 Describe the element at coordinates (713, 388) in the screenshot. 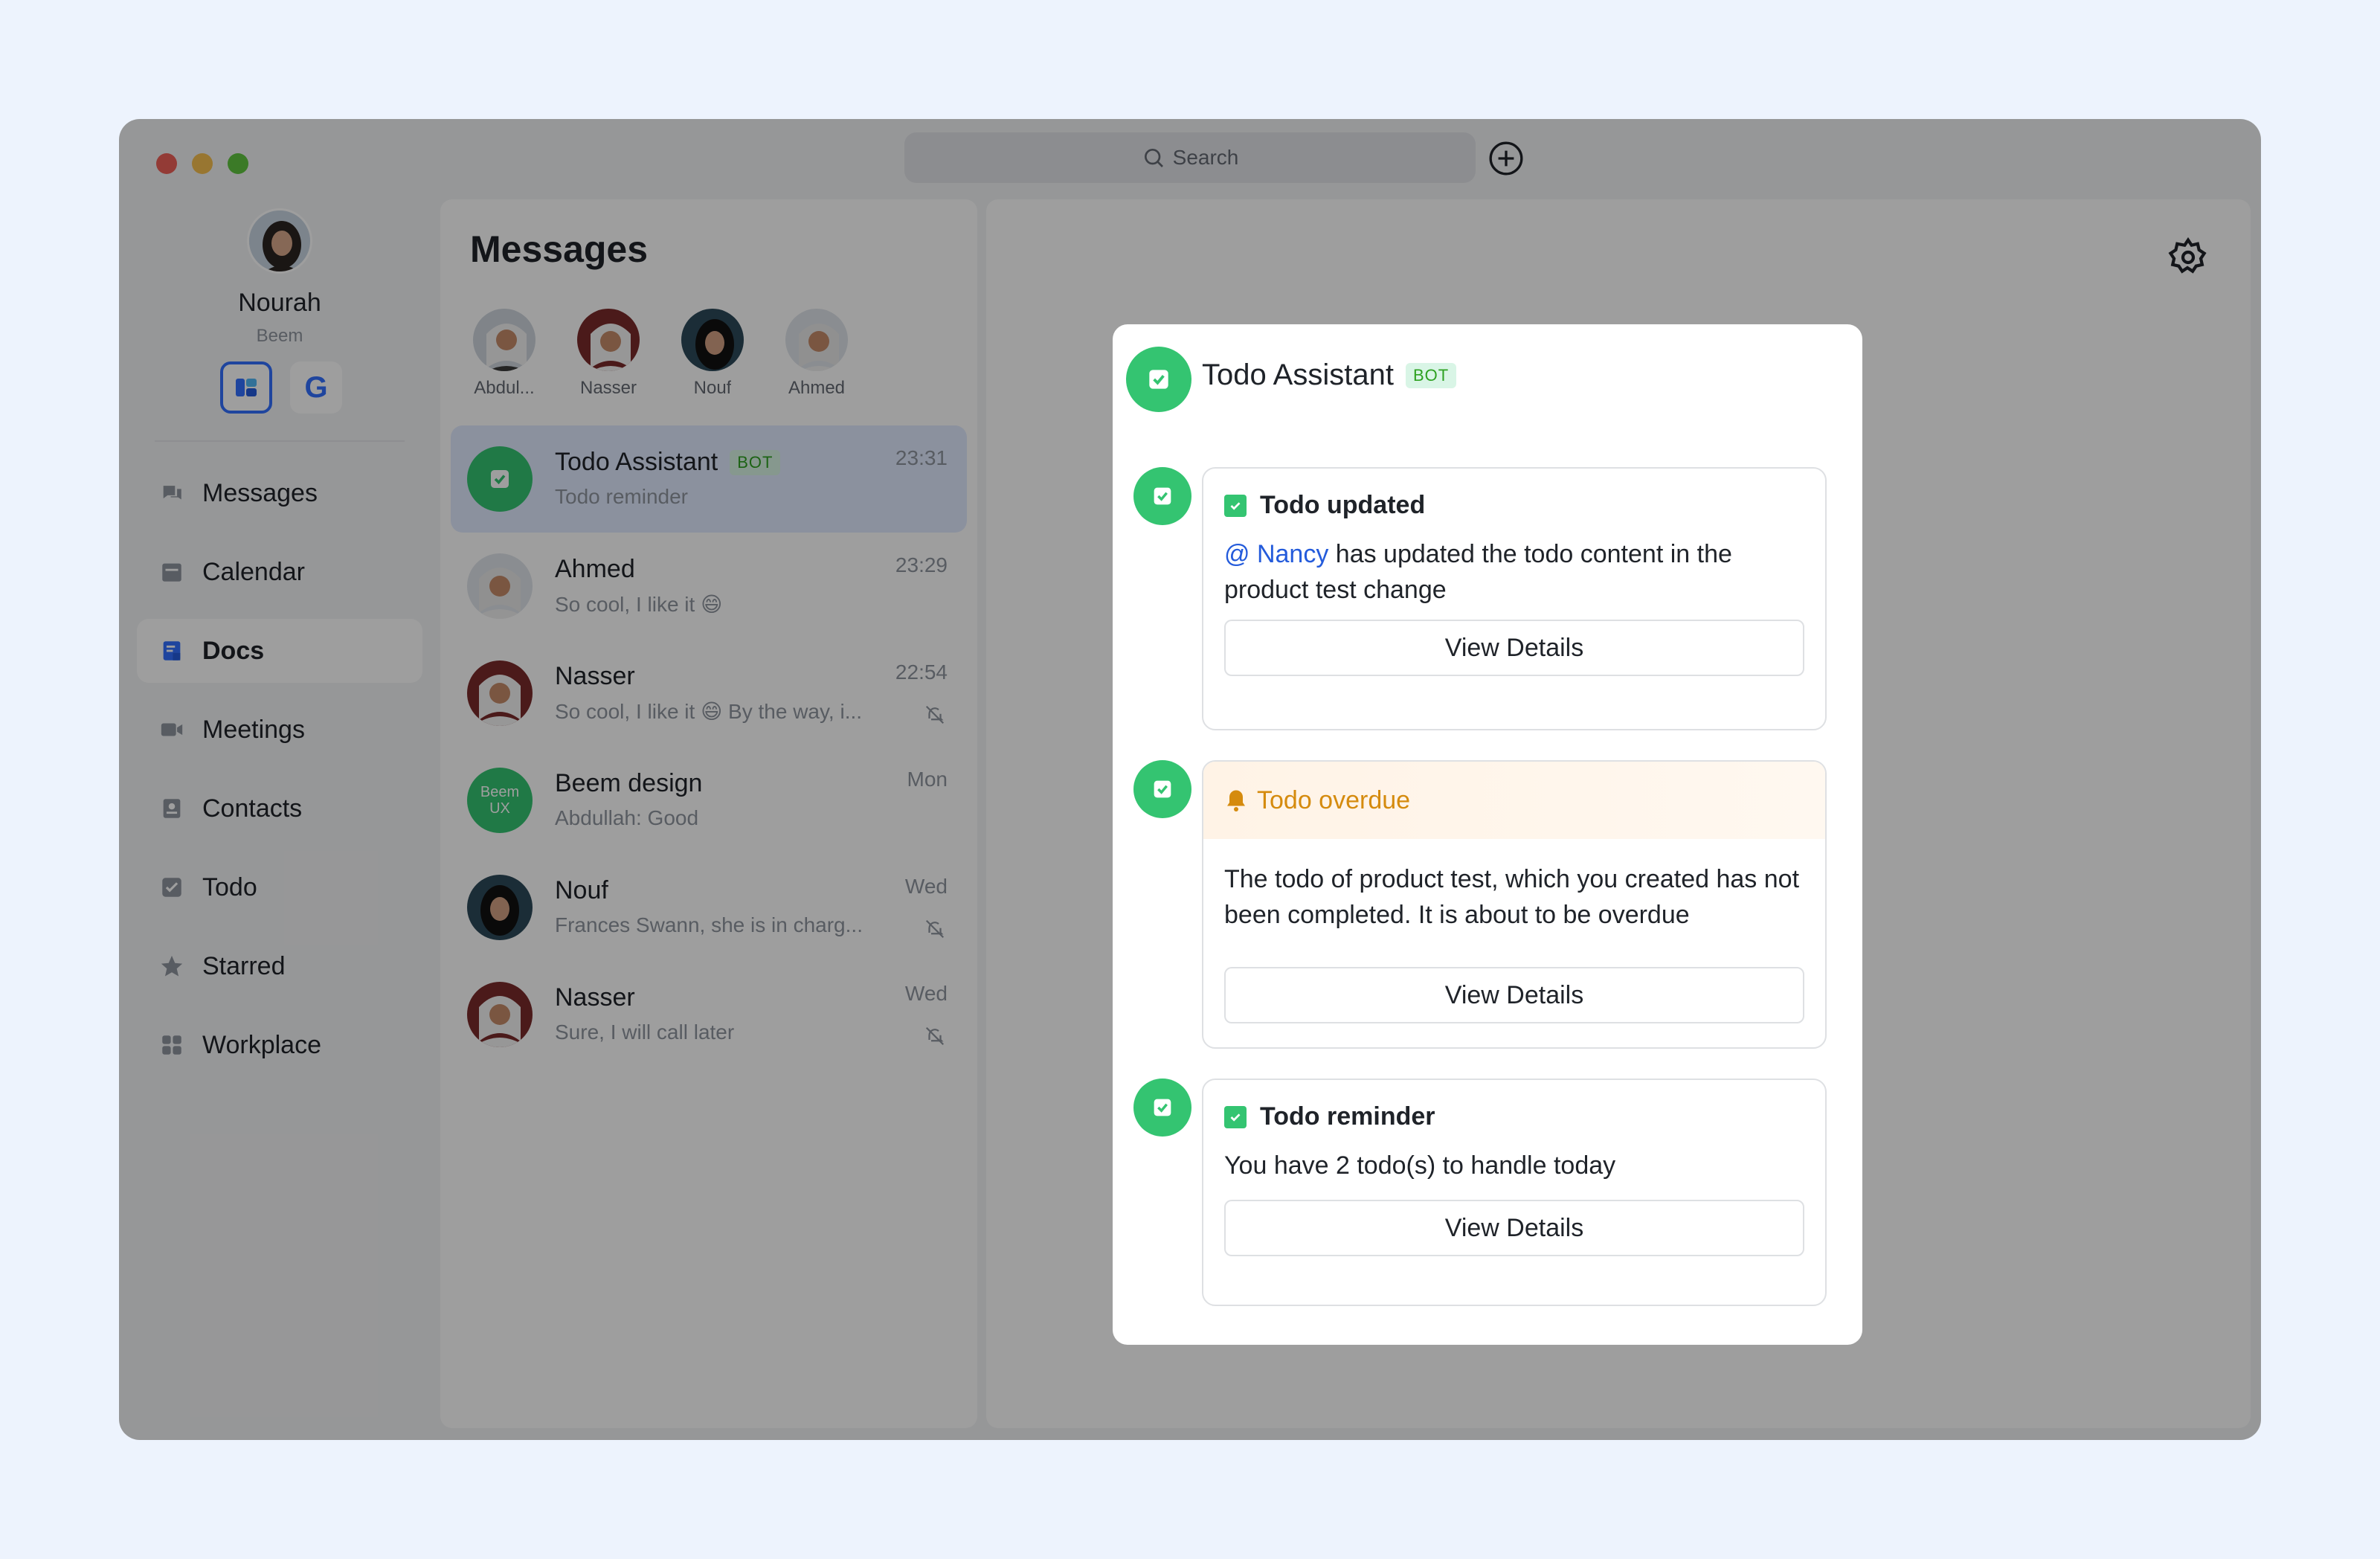

I see `story-name: Nouf` at that location.